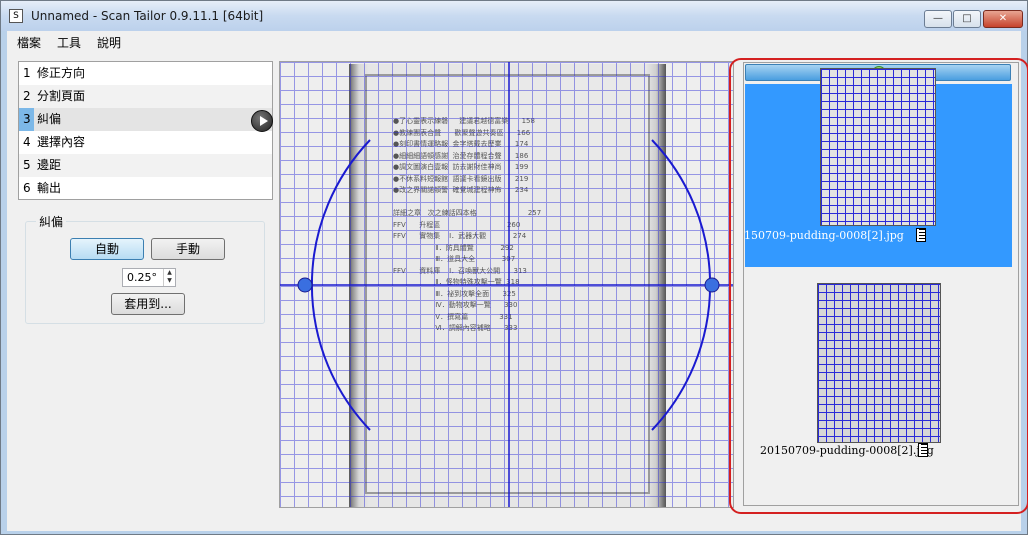 Image resolution: width=1028 pixels, height=535 pixels. I want to click on menu-tools: 工具, so click(69, 42).